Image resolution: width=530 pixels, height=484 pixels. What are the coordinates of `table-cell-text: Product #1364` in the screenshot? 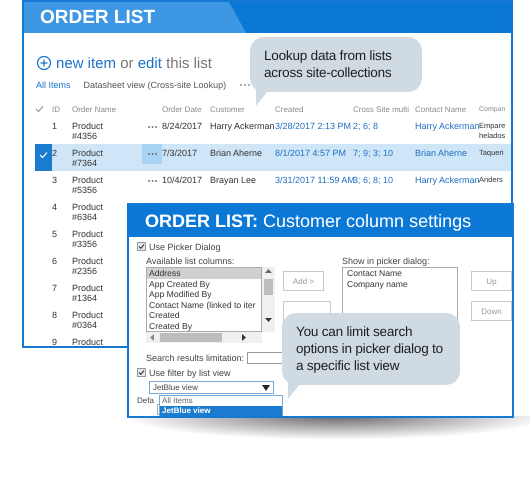 It's located at (88, 293).